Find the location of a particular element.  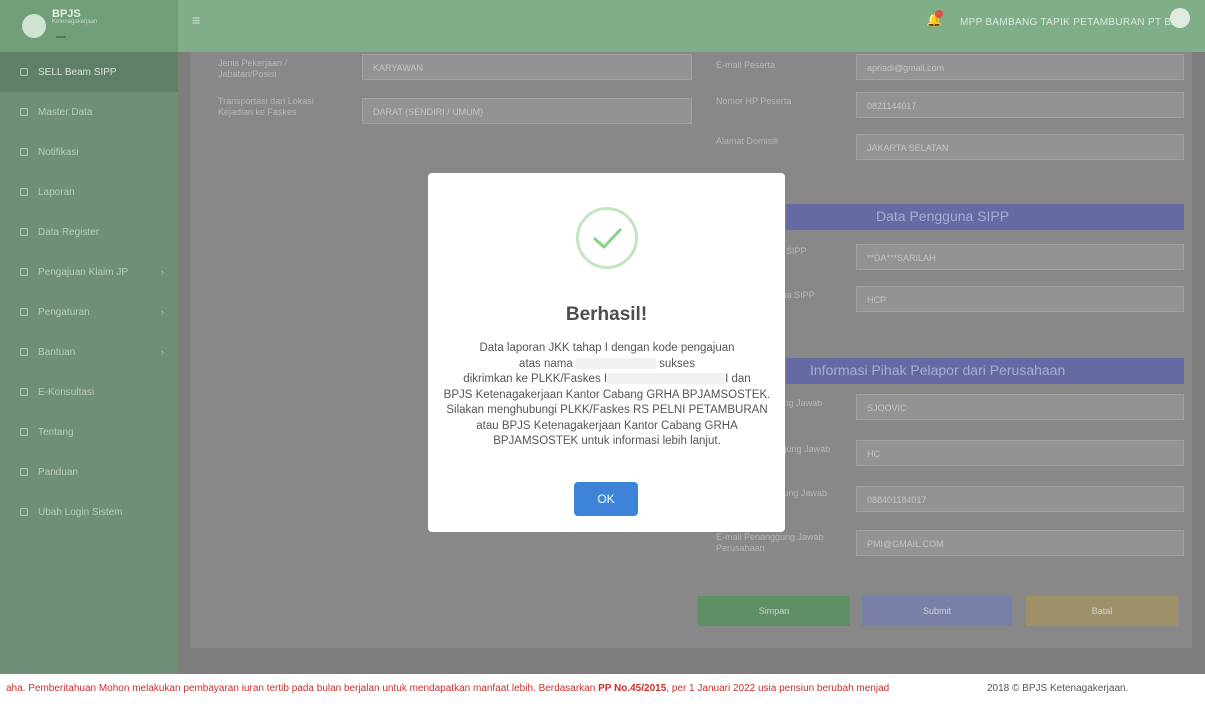

batal-button: Batal is located at coordinates (1102, 611).